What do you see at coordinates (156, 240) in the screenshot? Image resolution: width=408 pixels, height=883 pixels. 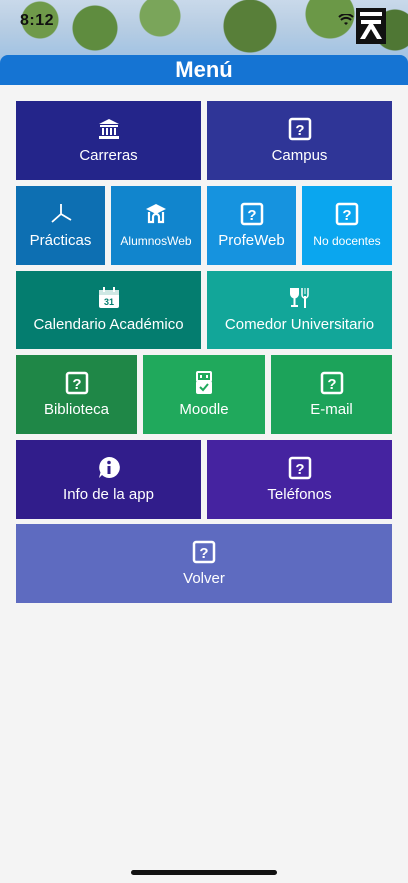 I see `tile-alumnosweb-label: AlumnosWeb` at bounding box center [156, 240].